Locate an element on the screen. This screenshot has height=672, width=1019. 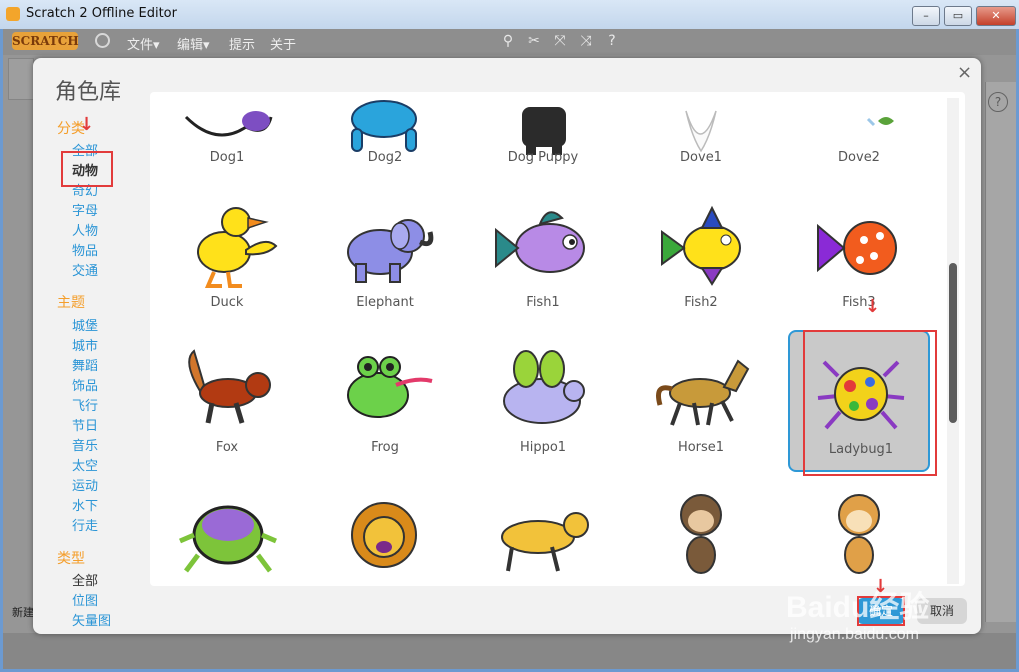
app-icon is located at coordinates (13, 14).